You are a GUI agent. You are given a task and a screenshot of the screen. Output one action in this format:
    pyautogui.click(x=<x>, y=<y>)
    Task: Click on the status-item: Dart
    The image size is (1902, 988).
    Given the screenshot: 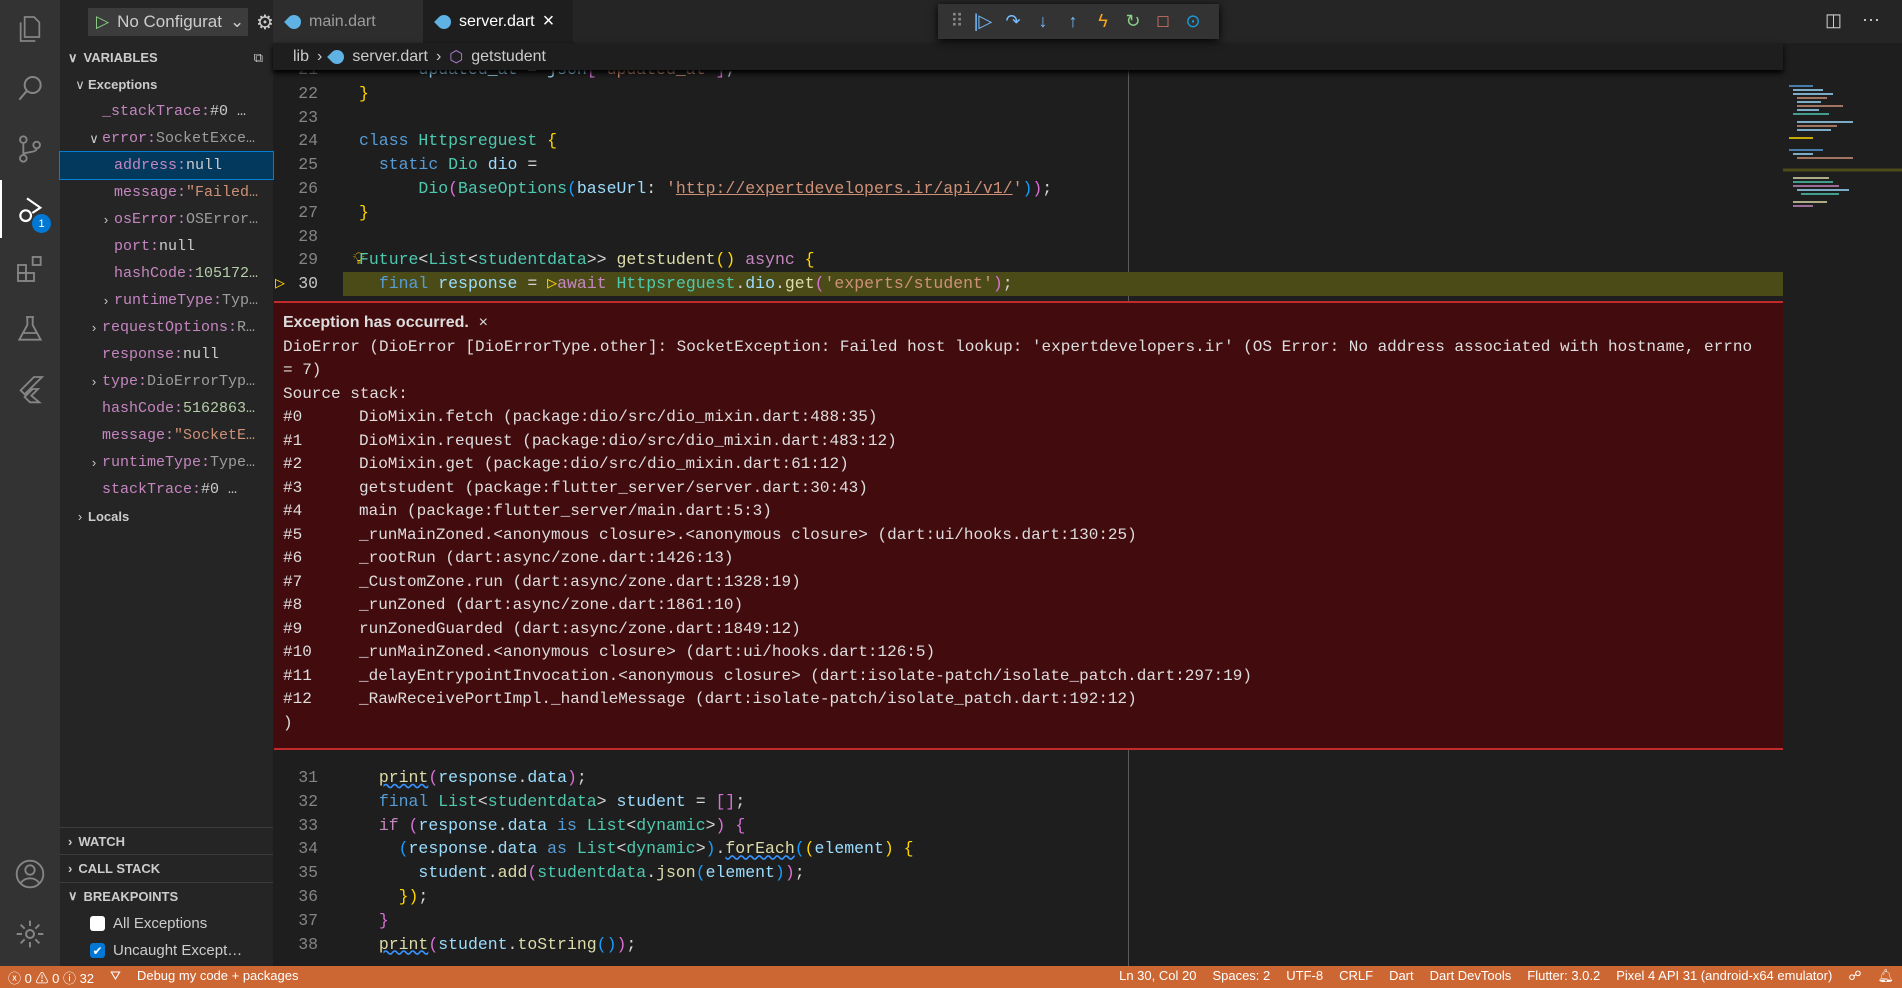 What is the action you would take?
    pyautogui.click(x=1401, y=975)
    